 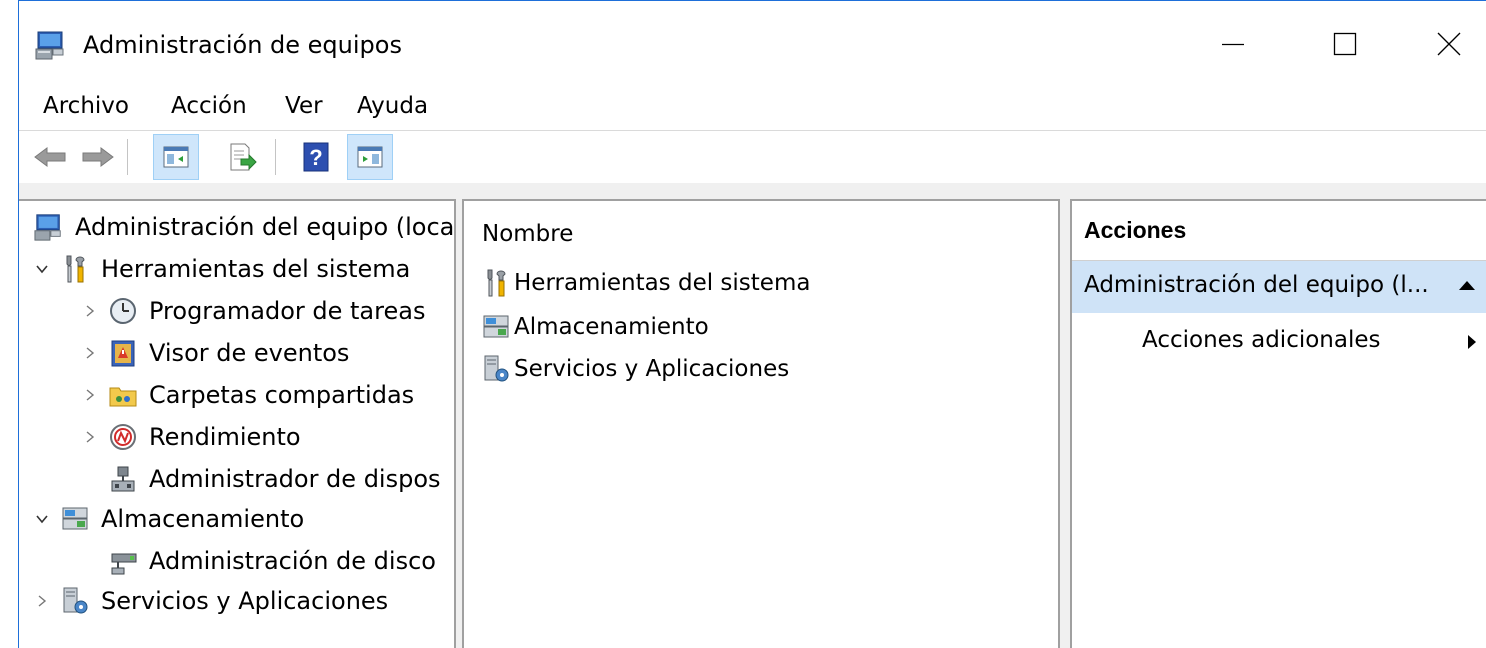 I want to click on tree-item-carpetas: Carpetas compartidas, so click(x=247, y=395).